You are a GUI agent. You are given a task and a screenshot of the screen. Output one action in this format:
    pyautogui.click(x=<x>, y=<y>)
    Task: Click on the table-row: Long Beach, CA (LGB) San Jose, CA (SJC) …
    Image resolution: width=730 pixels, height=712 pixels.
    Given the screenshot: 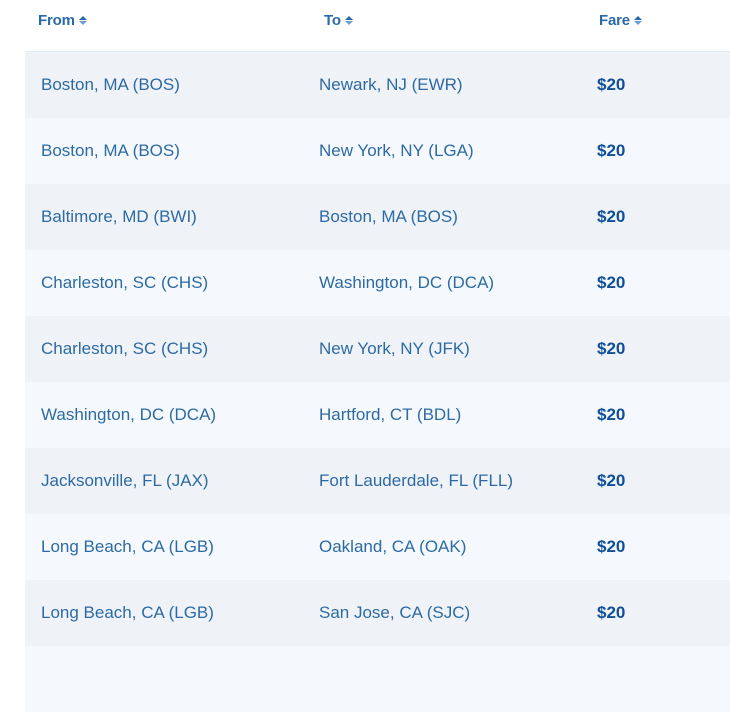 What is the action you would take?
    pyautogui.click(x=377, y=613)
    